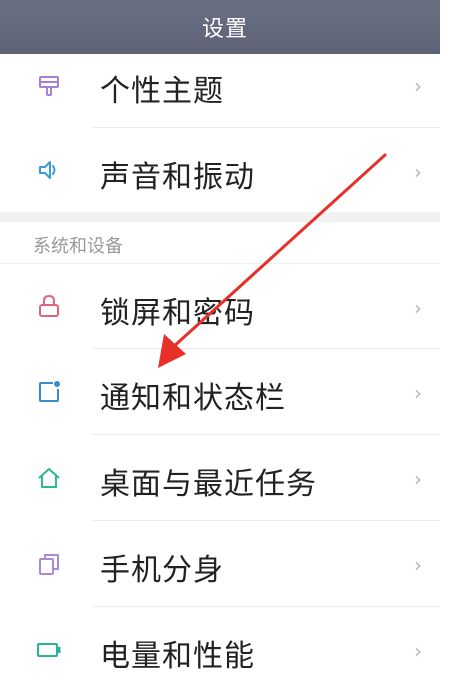 The height and width of the screenshot is (688, 450). I want to click on settings-item-label: 声音和振动, so click(177, 177).